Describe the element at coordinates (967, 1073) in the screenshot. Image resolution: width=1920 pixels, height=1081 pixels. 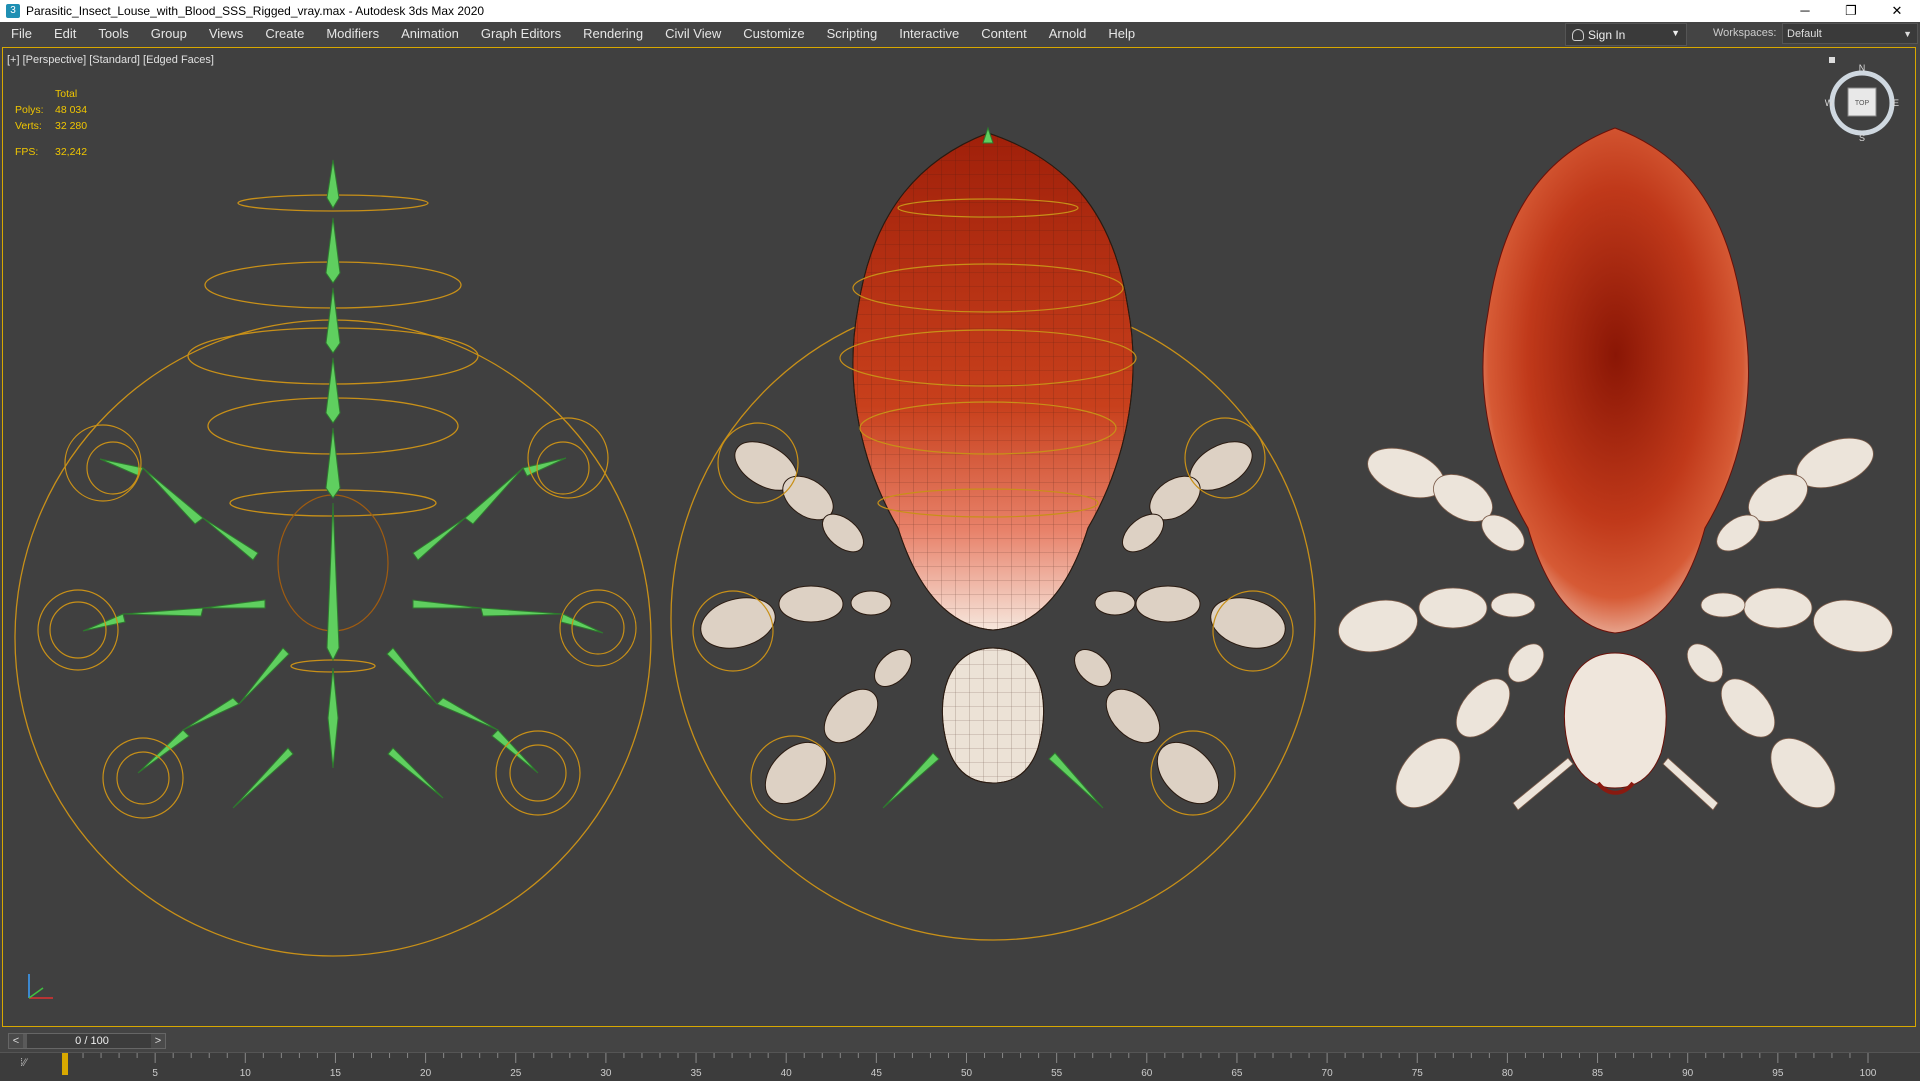
I see `frame-tick-label: 50` at that location.